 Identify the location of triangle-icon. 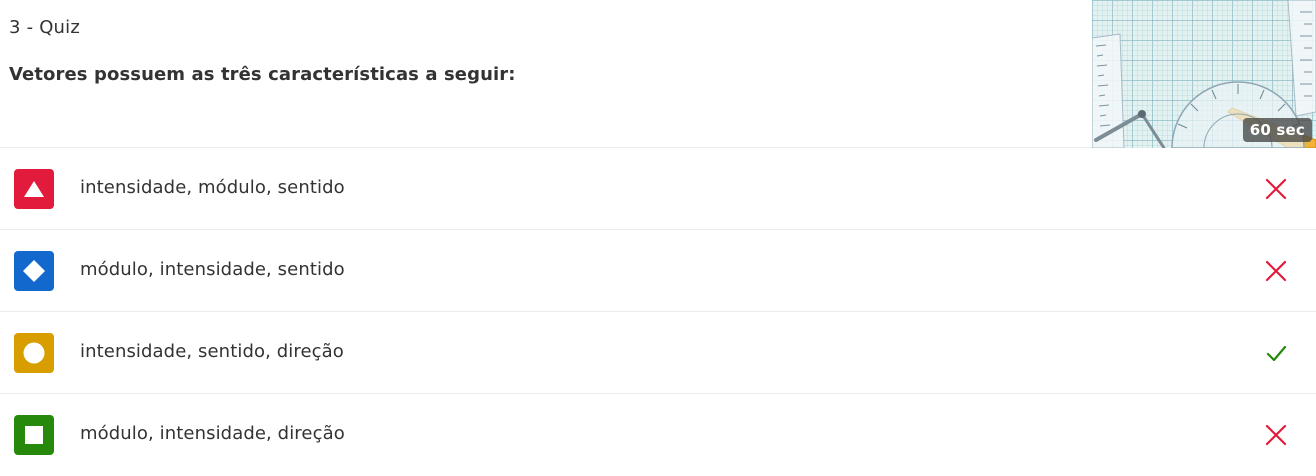
(34, 189).